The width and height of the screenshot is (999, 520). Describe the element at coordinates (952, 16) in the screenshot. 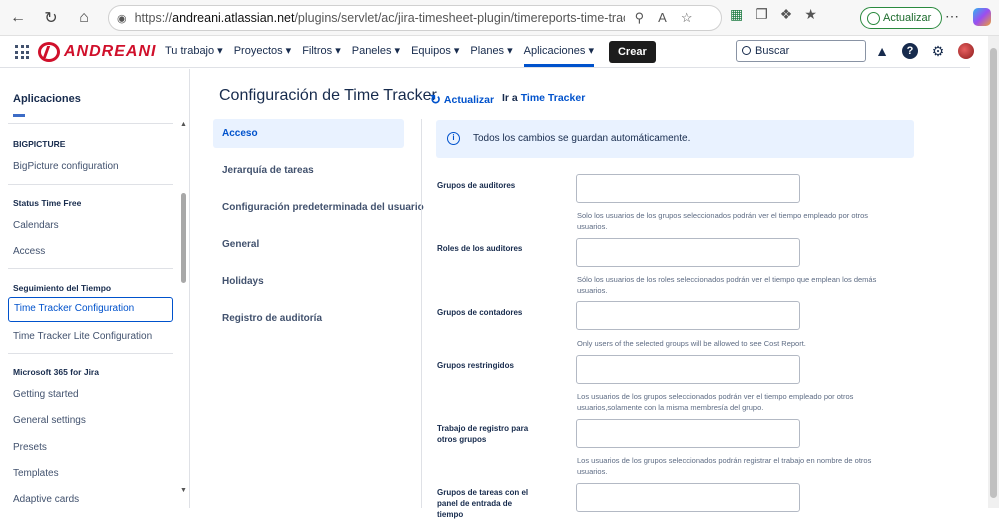

I see `more-options-icon: ⋯` at that location.